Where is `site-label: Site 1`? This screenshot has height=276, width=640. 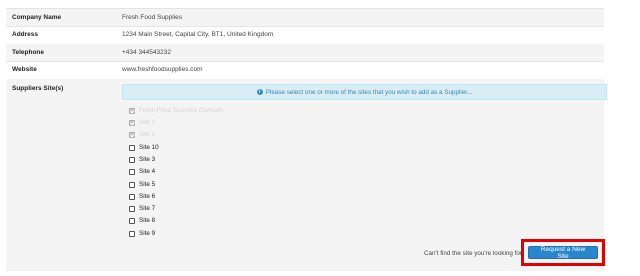
site-label: Site 1 is located at coordinates (147, 134).